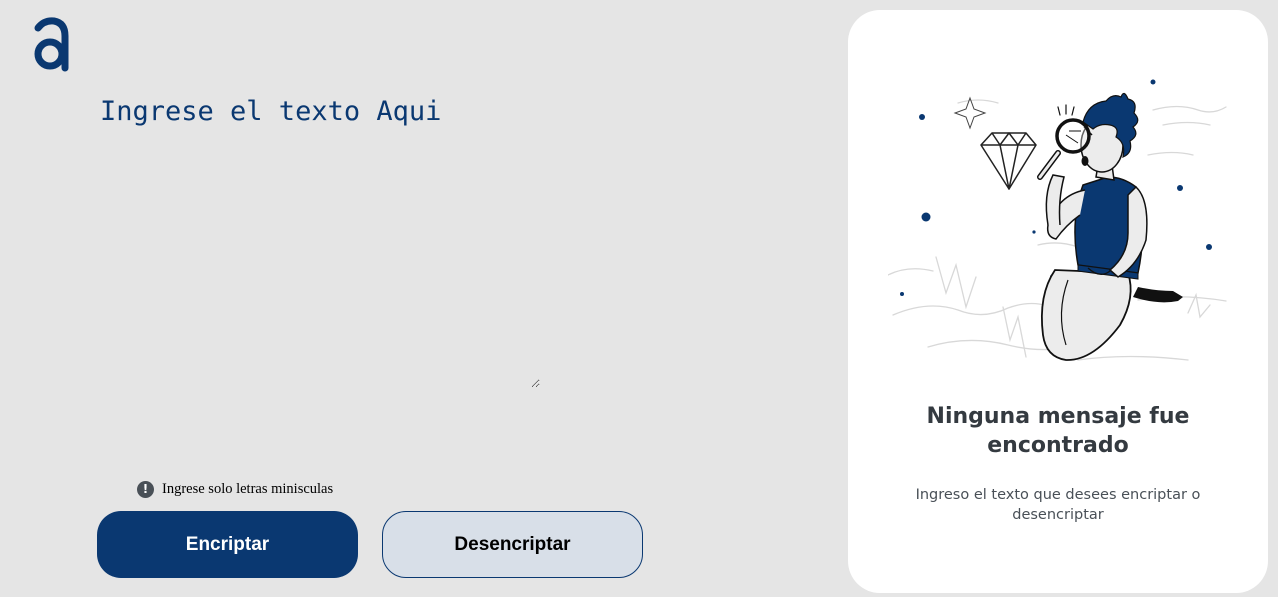 The height and width of the screenshot is (597, 1278). I want to click on input-hint: ! Ingrese solo letras minisculas, so click(235, 489).